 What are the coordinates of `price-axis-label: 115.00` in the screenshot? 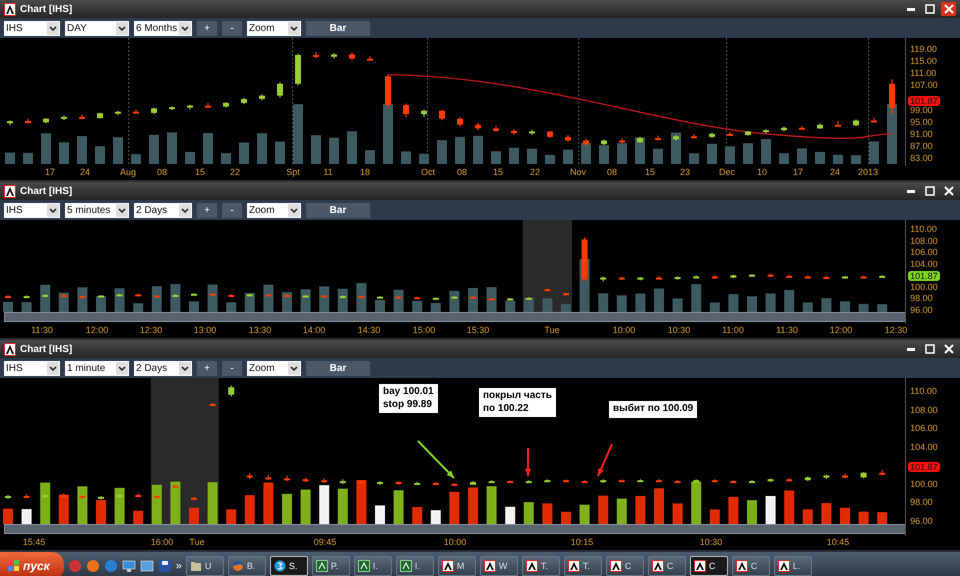 It's located at (923, 61).